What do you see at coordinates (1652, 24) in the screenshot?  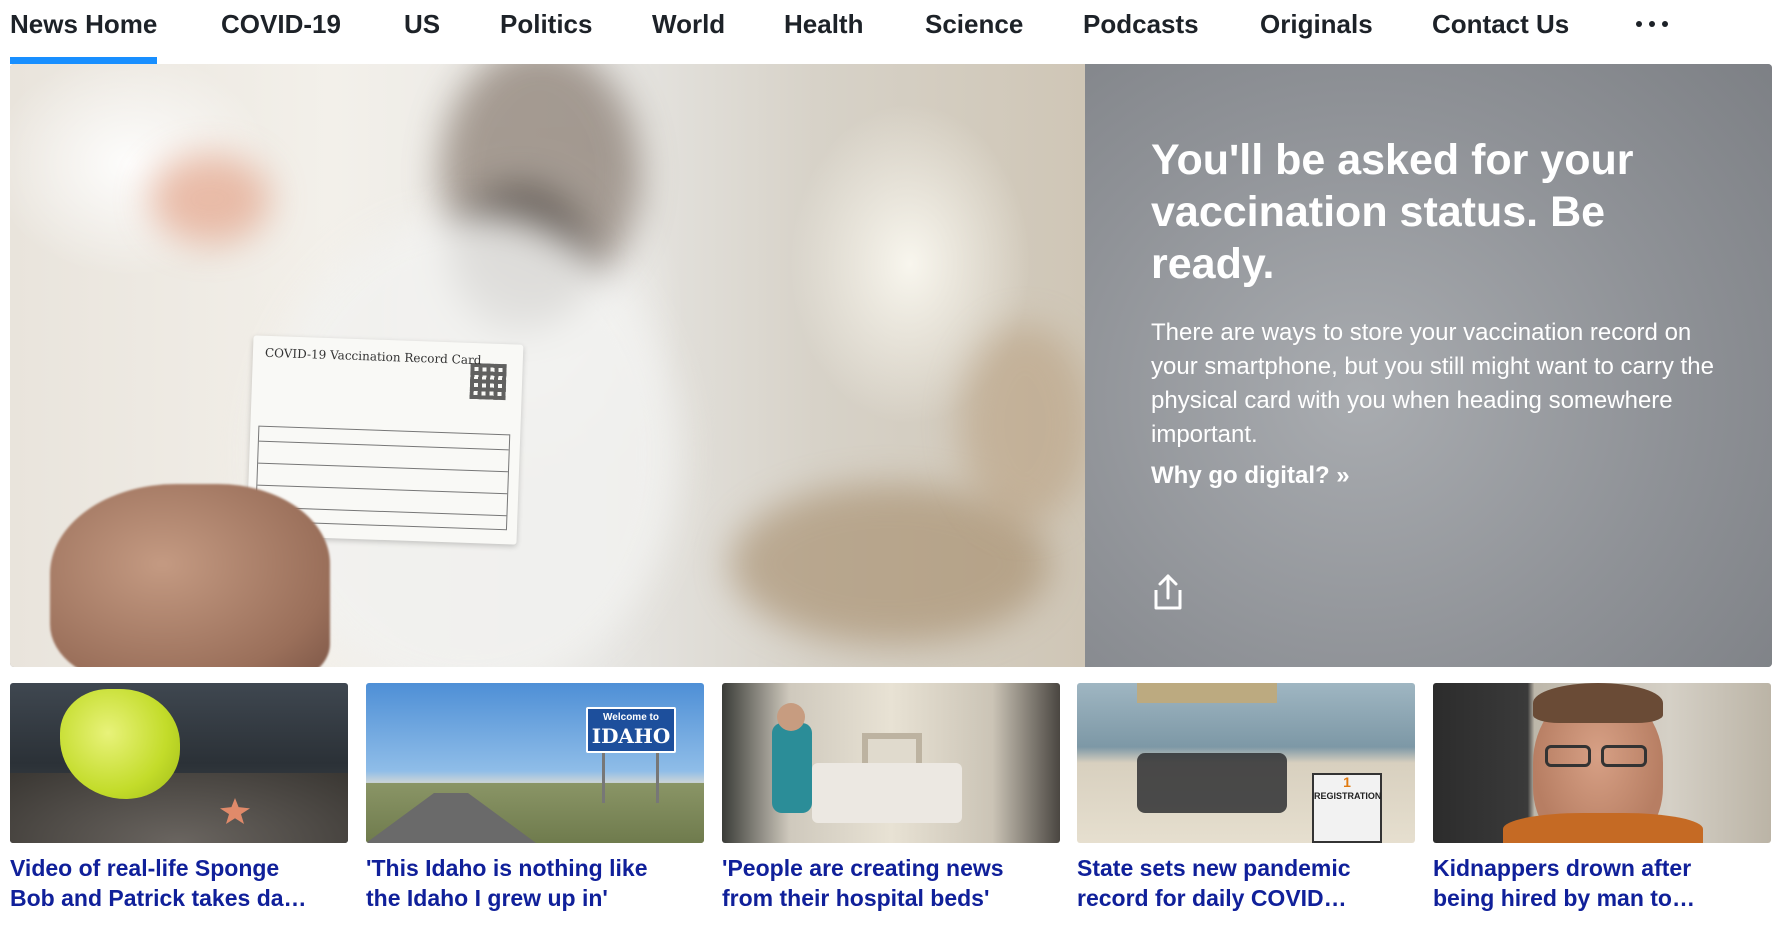 I see `more-horizontal-icon` at bounding box center [1652, 24].